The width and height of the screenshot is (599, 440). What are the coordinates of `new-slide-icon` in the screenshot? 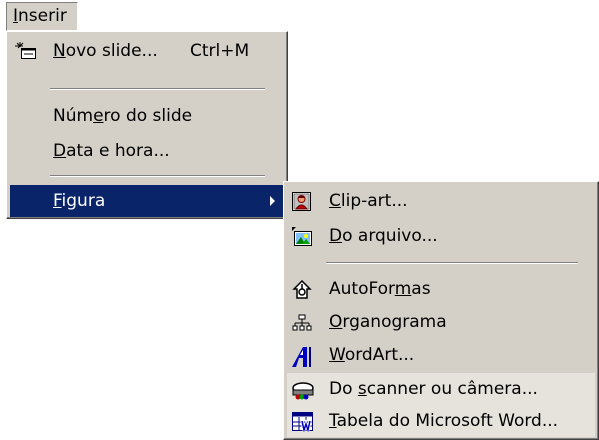 It's located at (25, 51).